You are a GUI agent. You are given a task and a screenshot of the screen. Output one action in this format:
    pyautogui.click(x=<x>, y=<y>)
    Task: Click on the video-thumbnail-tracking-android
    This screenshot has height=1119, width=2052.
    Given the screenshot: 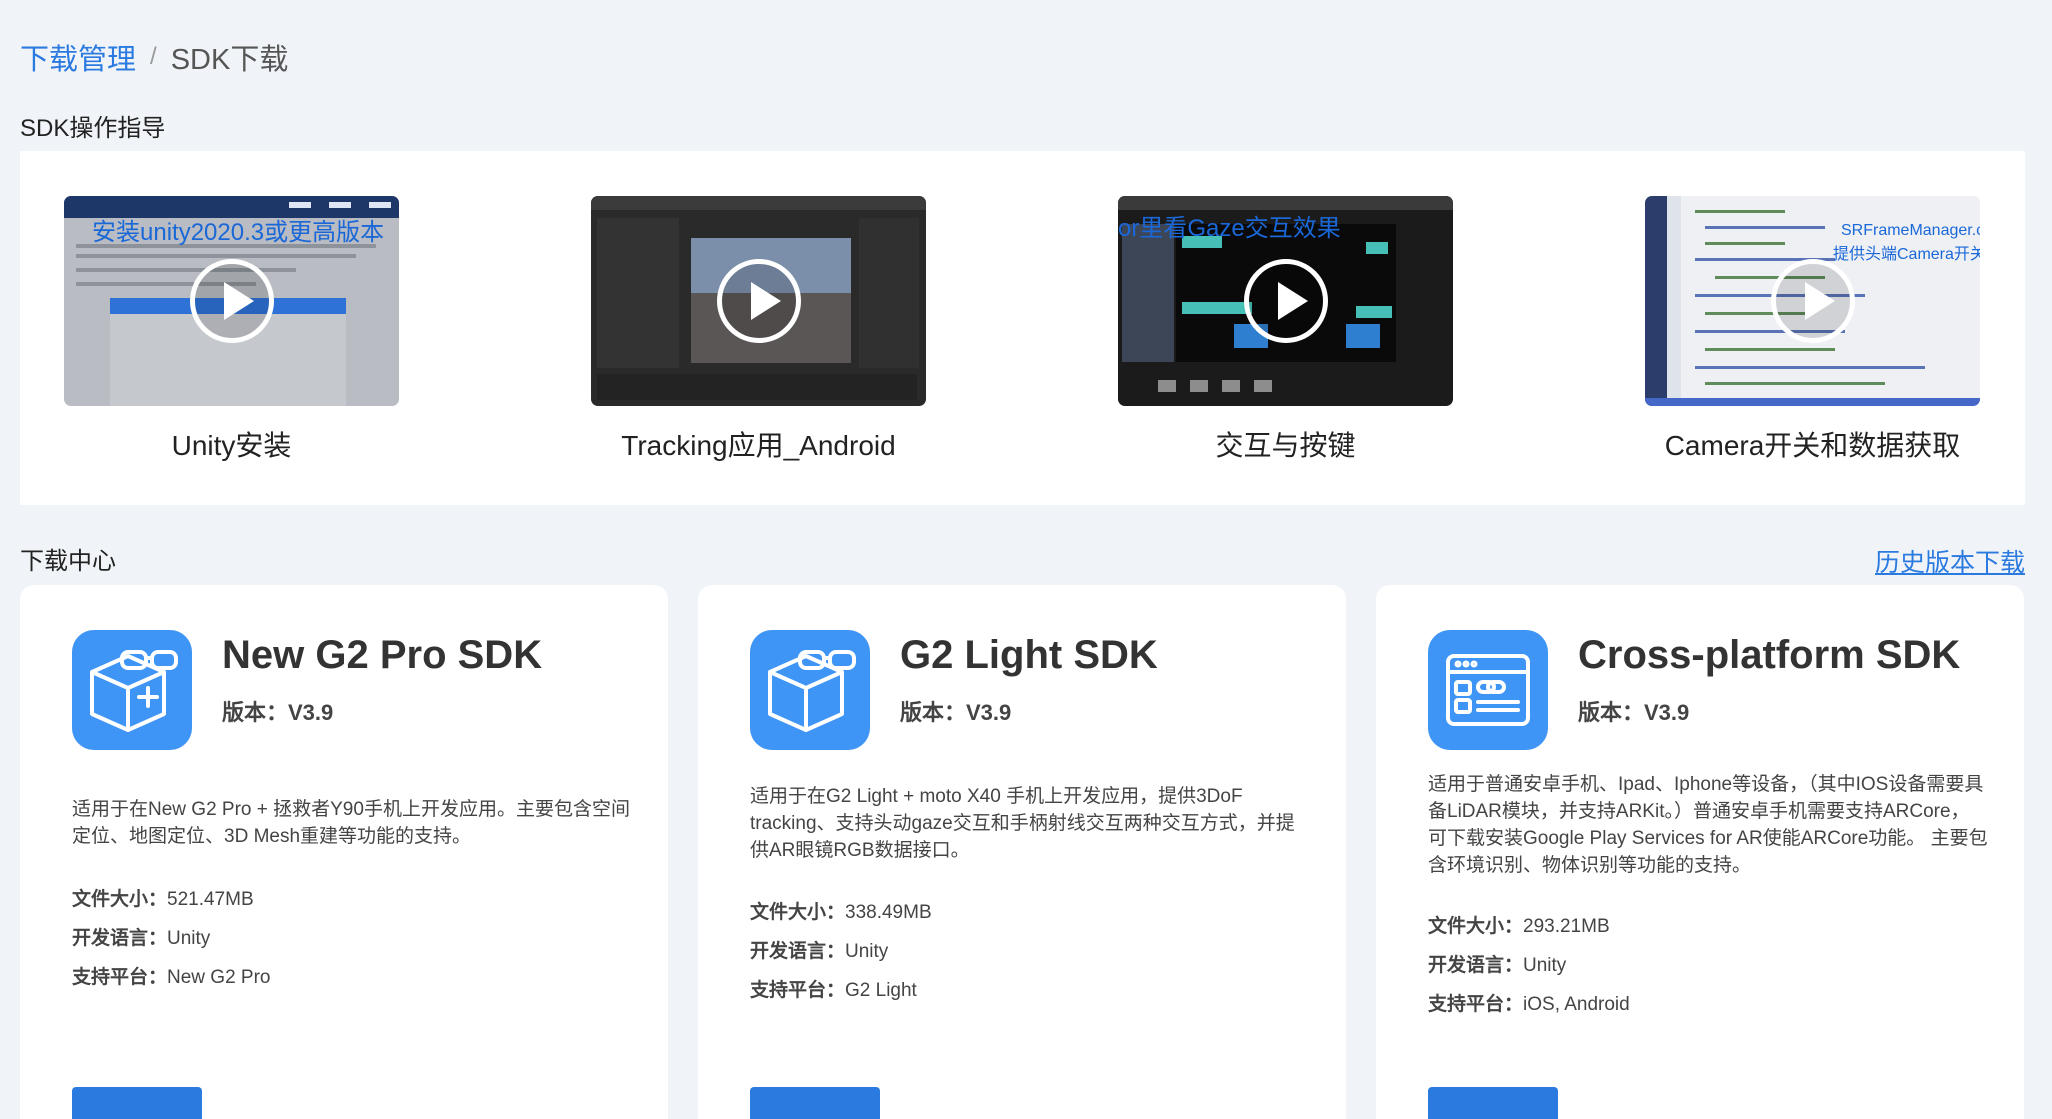 What is the action you would take?
    pyautogui.click(x=758, y=301)
    